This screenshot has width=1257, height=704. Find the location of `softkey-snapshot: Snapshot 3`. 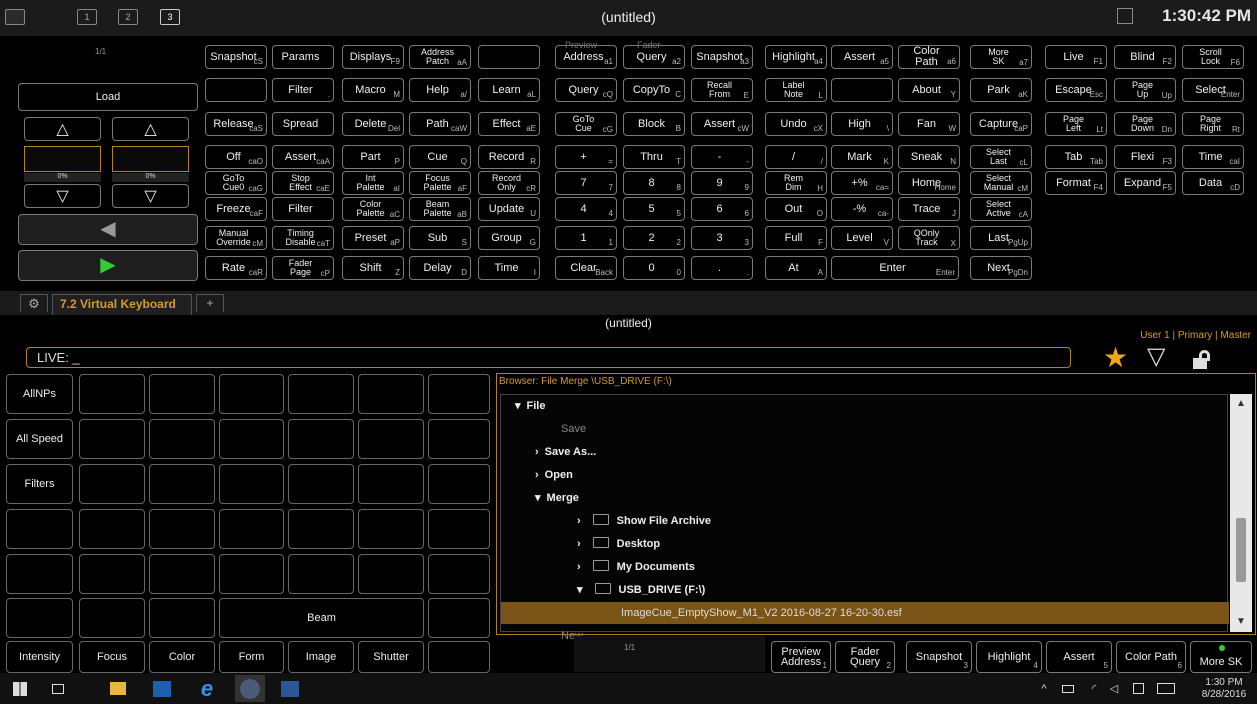

softkey-snapshot: Snapshot 3 is located at coordinates (939, 657).